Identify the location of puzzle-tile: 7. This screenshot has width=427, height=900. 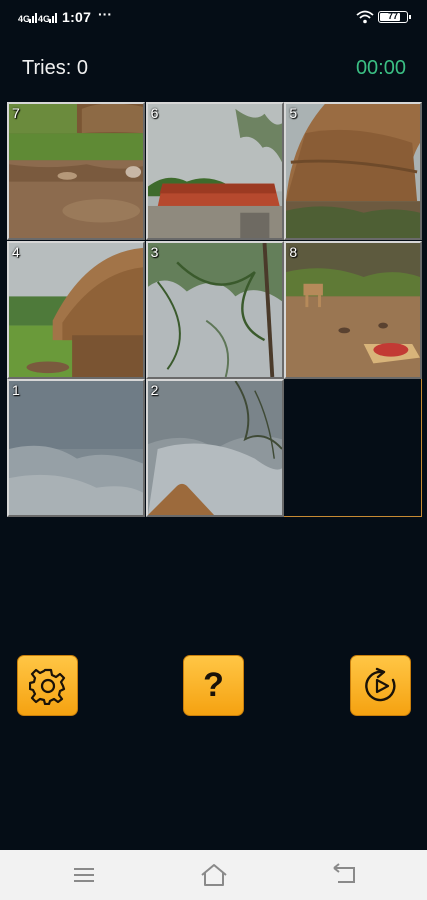
(76, 171).